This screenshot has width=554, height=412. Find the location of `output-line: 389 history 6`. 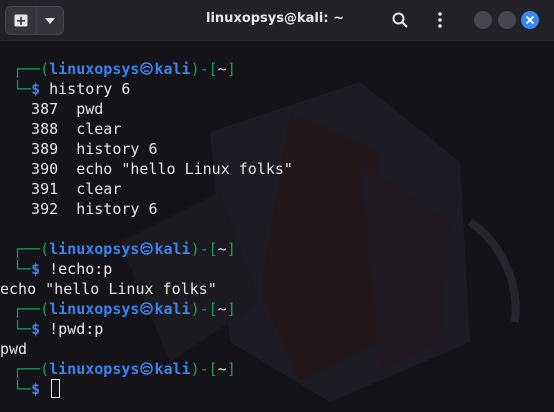

output-line: 389 history 6 is located at coordinates (85, 149).